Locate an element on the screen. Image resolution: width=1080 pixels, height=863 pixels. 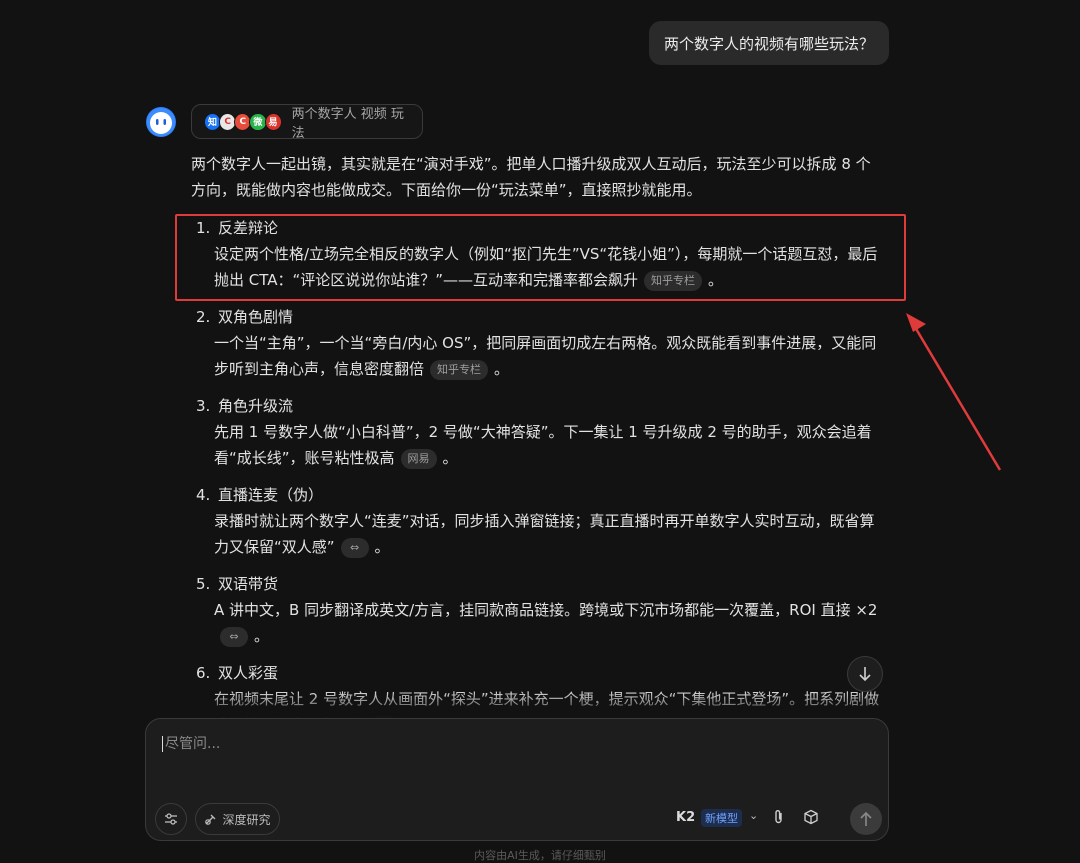
arrow-up-icon is located at coordinates (866, 818).